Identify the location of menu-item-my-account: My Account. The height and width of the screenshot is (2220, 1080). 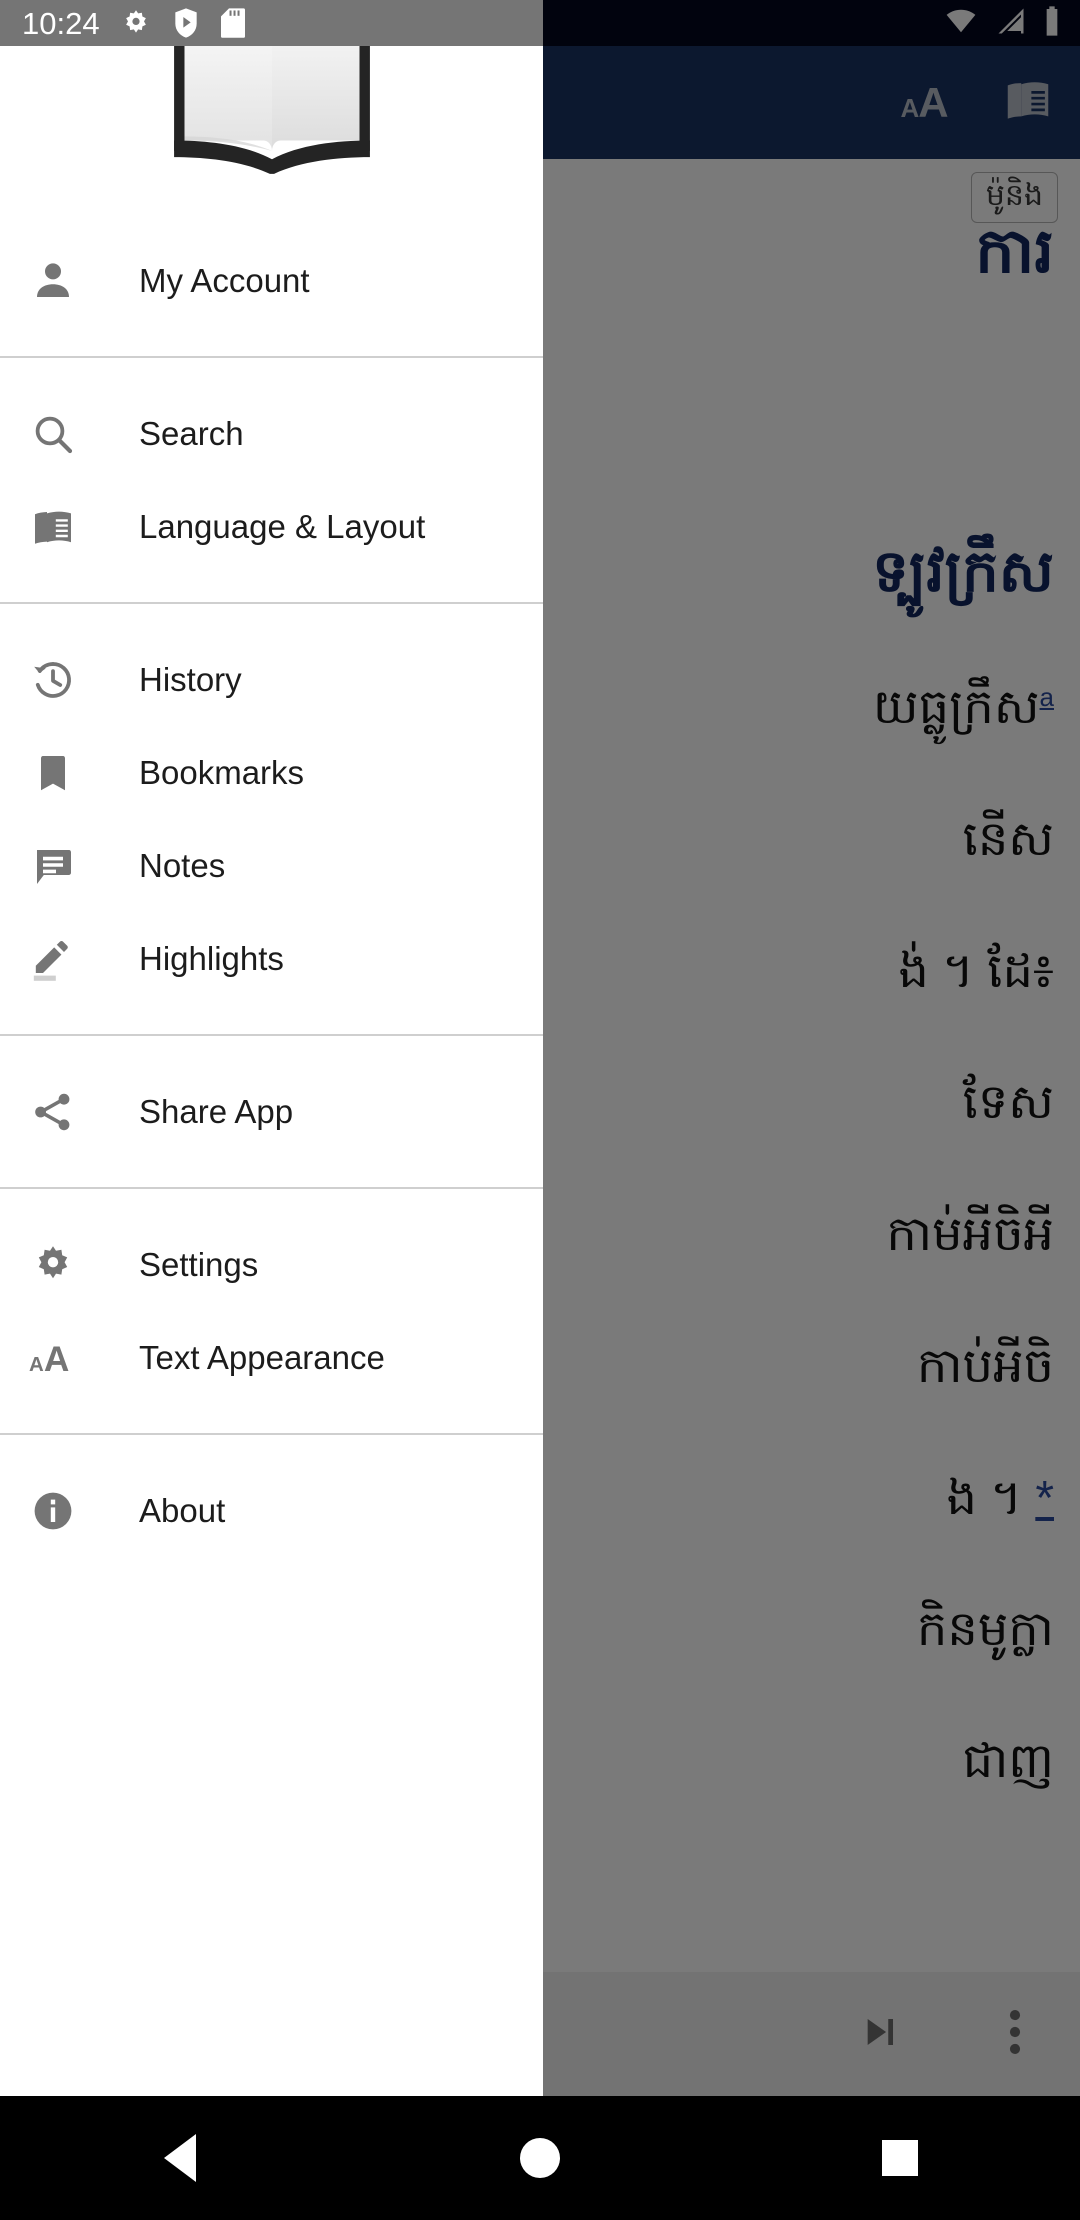
(271, 280).